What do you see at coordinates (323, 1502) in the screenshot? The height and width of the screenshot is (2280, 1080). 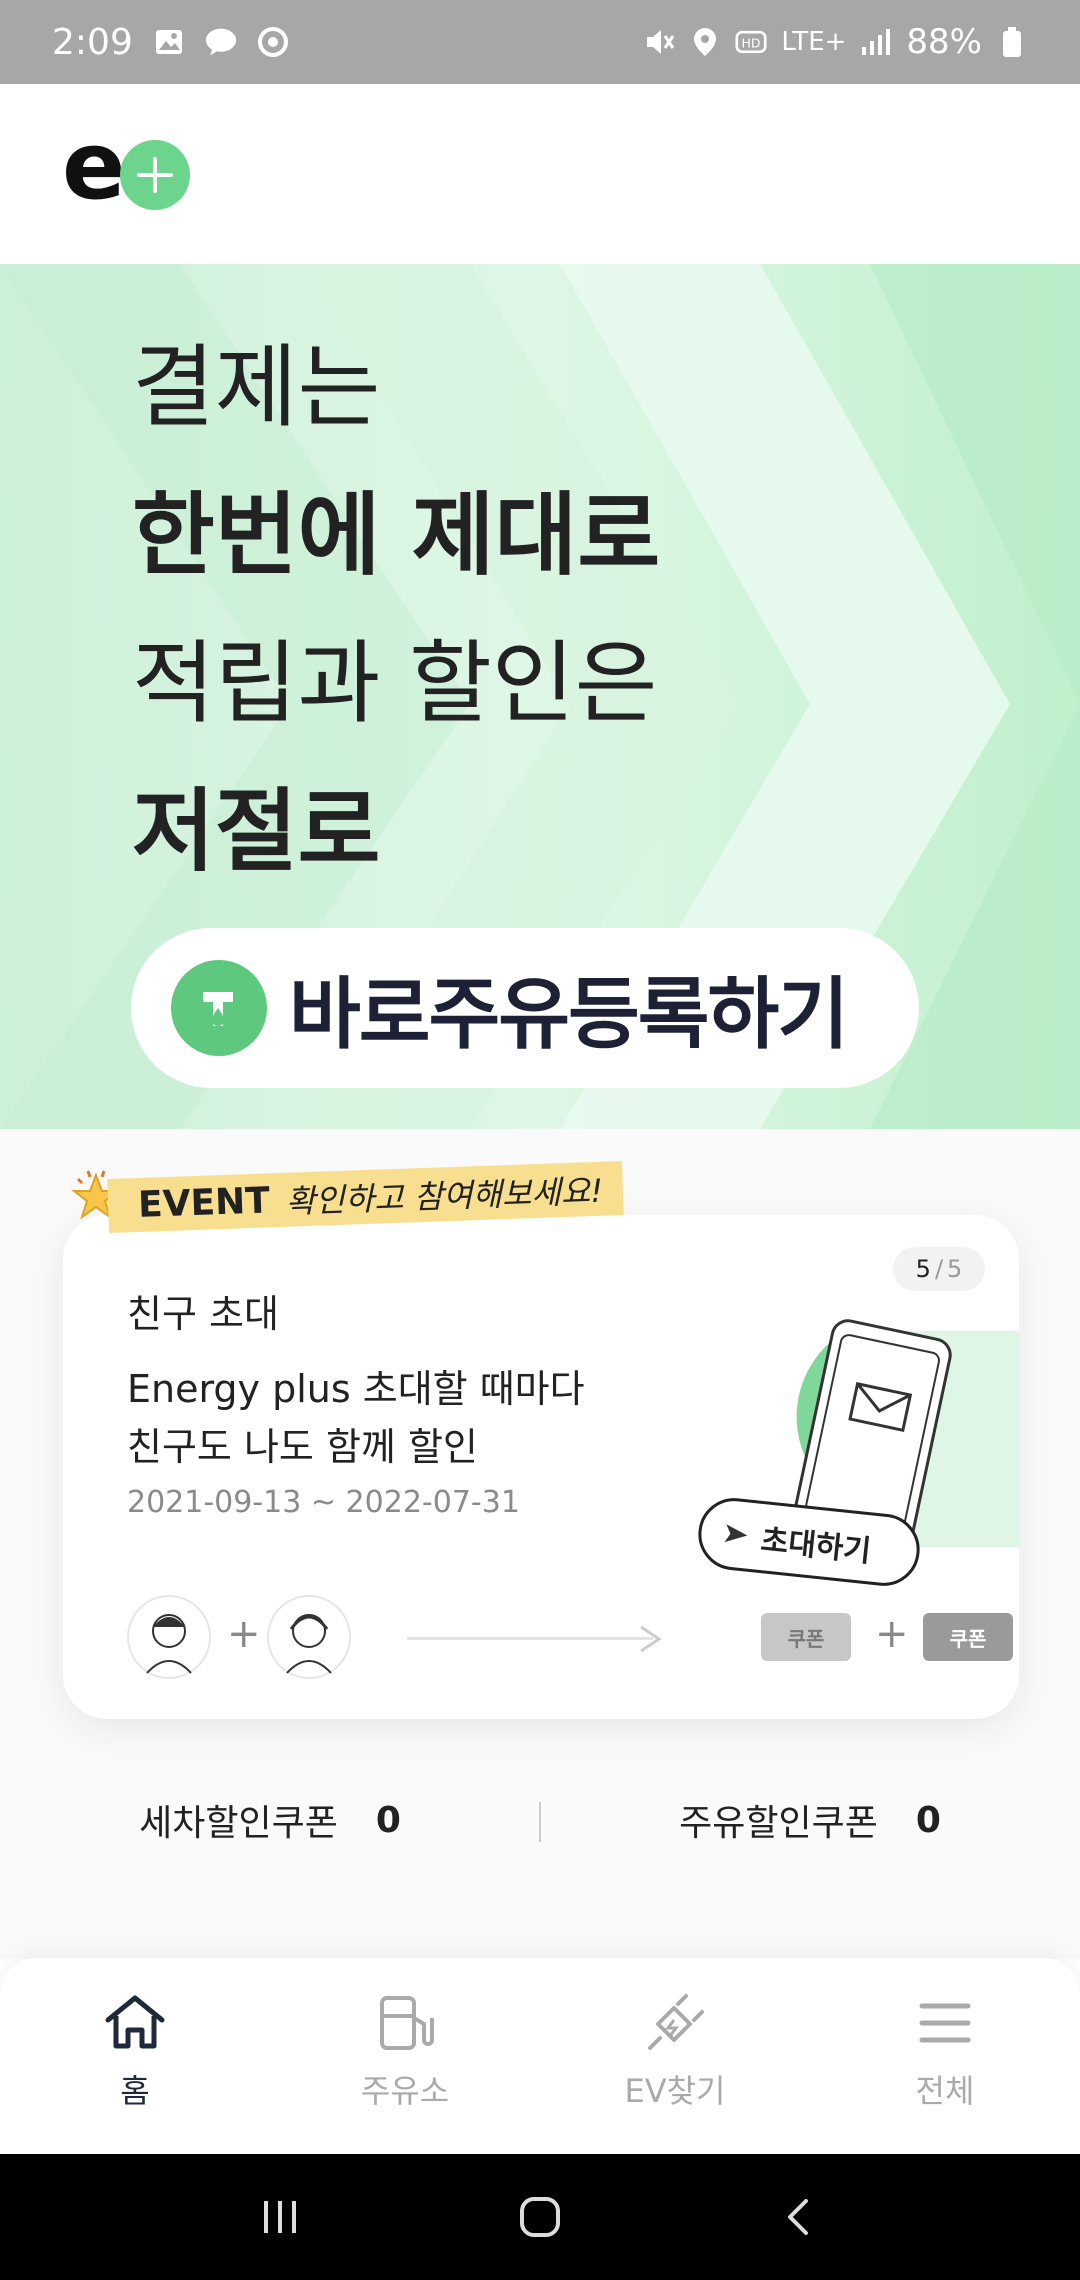 I see `event-date-range: 2021-09-13 ~ 2022-07-31` at bounding box center [323, 1502].